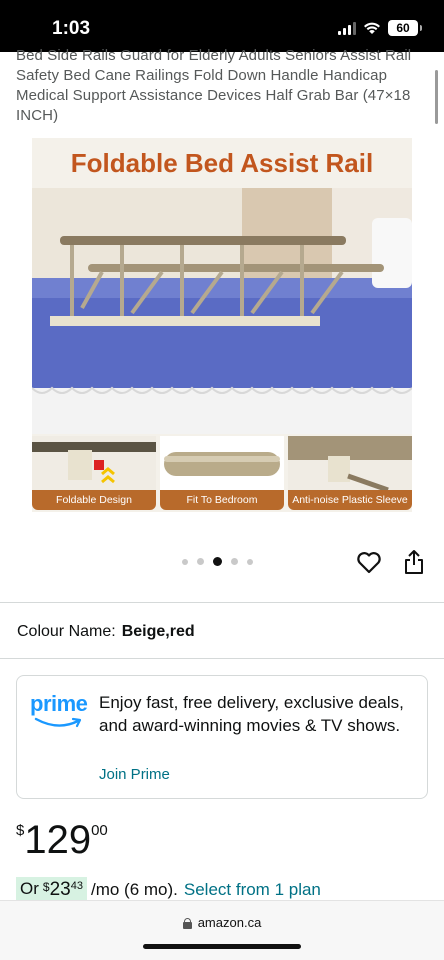 The height and width of the screenshot is (960, 444). I want to click on carousel-indicator, so click(217, 561).